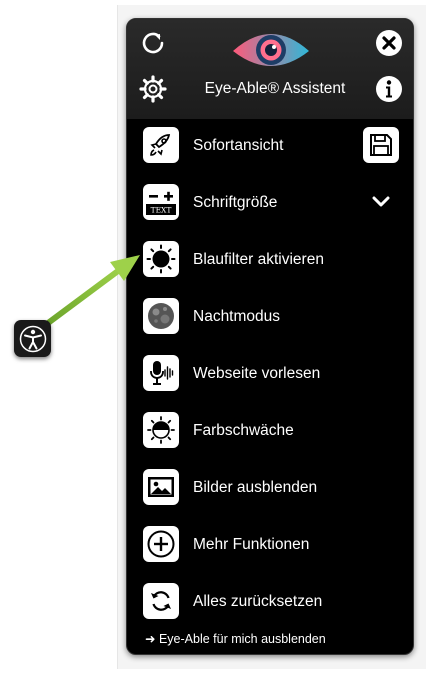  What do you see at coordinates (161, 202) in the screenshot?
I see `text-size-icon: TEXT` at bounding box center [161, 202].